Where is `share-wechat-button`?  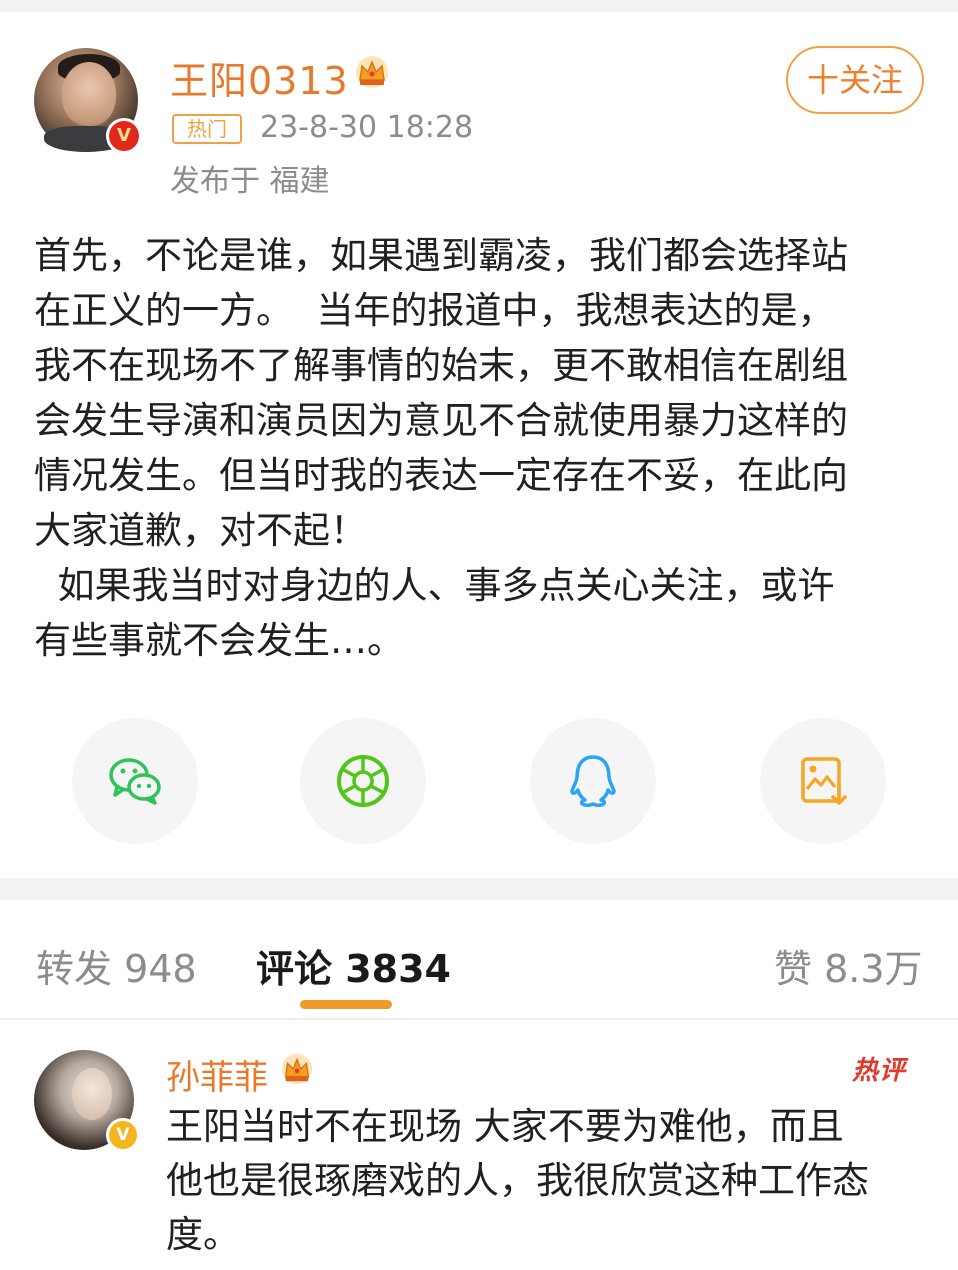 share-wechat-button is located at coordinates (135, 781).